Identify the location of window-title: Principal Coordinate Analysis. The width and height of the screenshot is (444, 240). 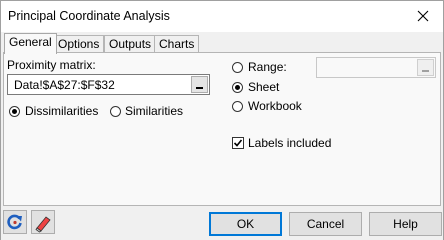
(89, 16).